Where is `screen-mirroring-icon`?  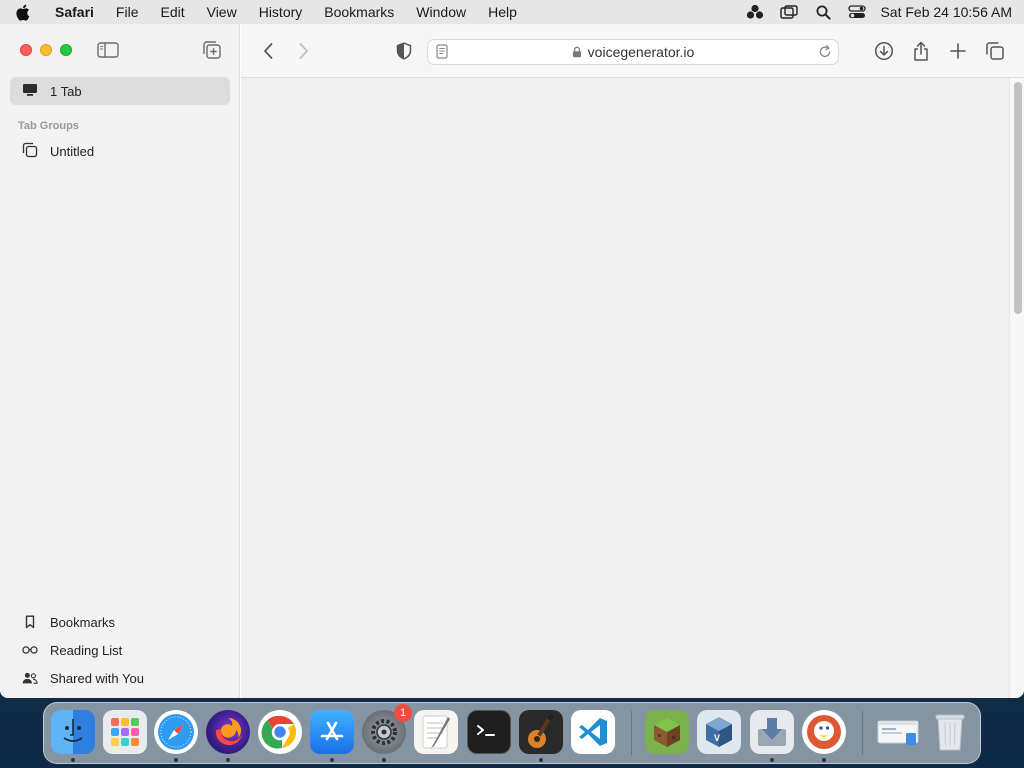
screen-mirroring-icon is located at coordinates (789, 12).